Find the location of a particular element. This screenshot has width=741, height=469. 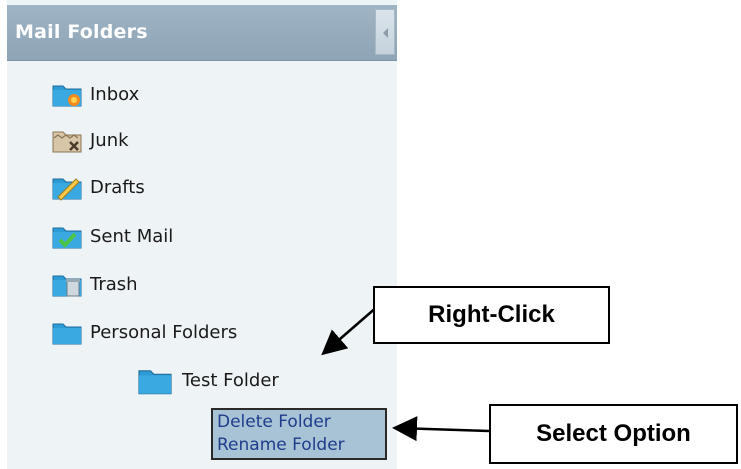

right-click-arrow is located at coordinates (350, 330).